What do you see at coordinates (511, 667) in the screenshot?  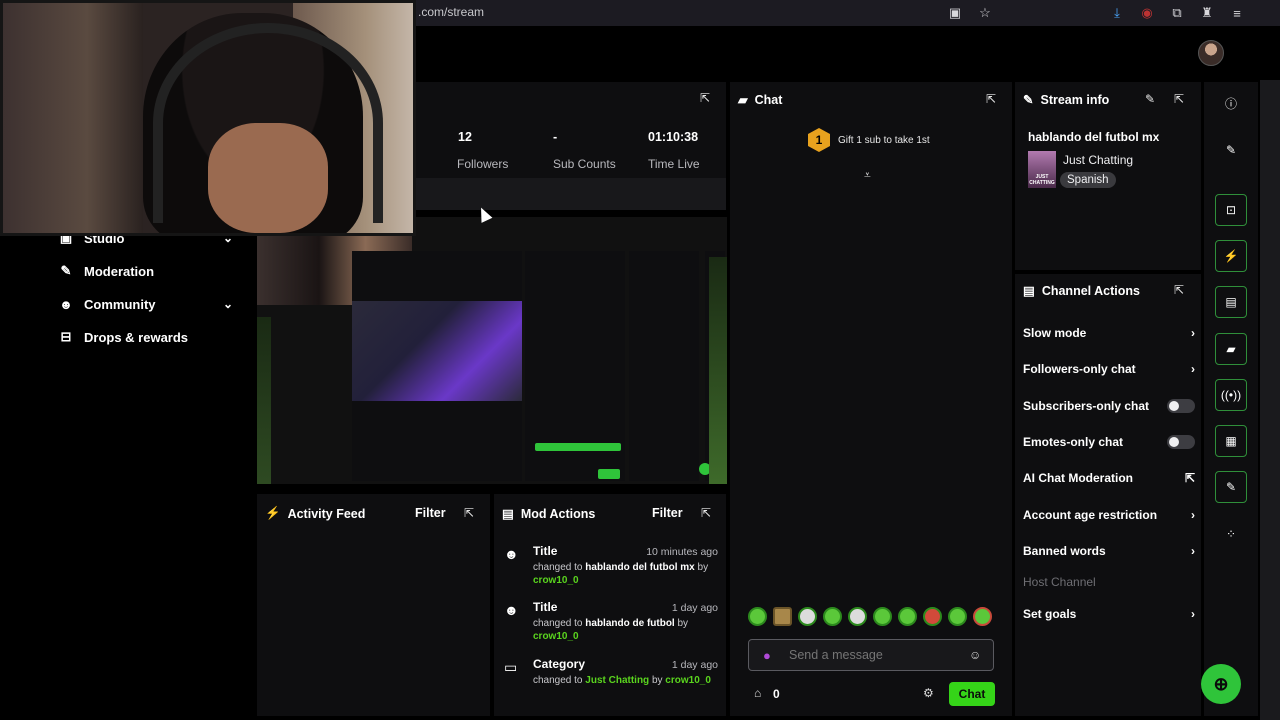 I see `category-icon: ▭` at bounding box center [511, 667].